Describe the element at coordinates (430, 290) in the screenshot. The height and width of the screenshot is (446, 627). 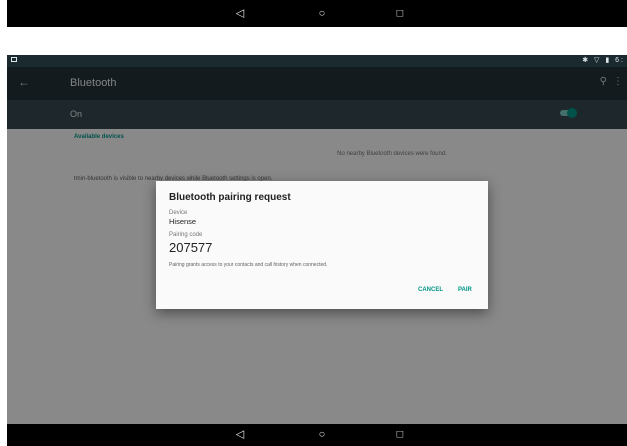
I see `cancel-button: CANCEL` at that location.